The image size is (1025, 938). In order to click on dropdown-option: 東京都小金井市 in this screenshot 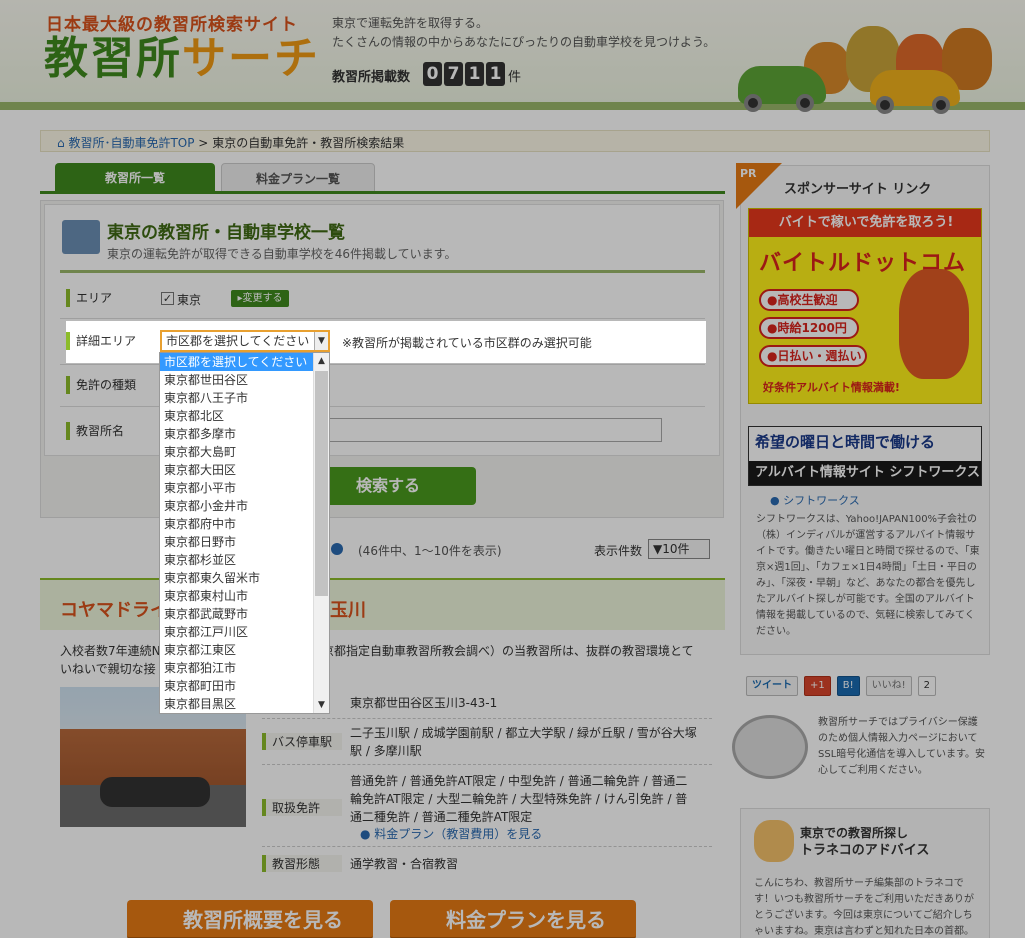, I will do `click(237, 506)`.